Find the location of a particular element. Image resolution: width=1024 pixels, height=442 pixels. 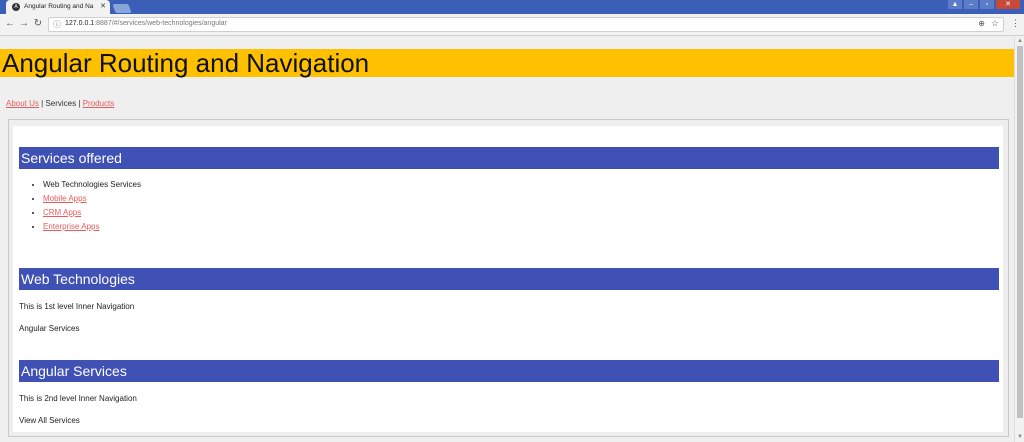

list-item-crm-apps: CRM Apps is located at coordinates (92, 213).